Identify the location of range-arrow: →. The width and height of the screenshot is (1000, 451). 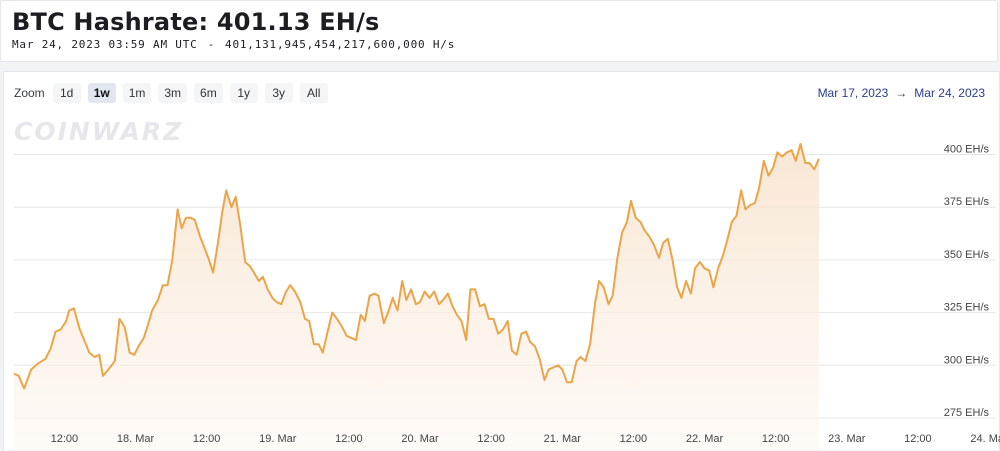
(901, 93).